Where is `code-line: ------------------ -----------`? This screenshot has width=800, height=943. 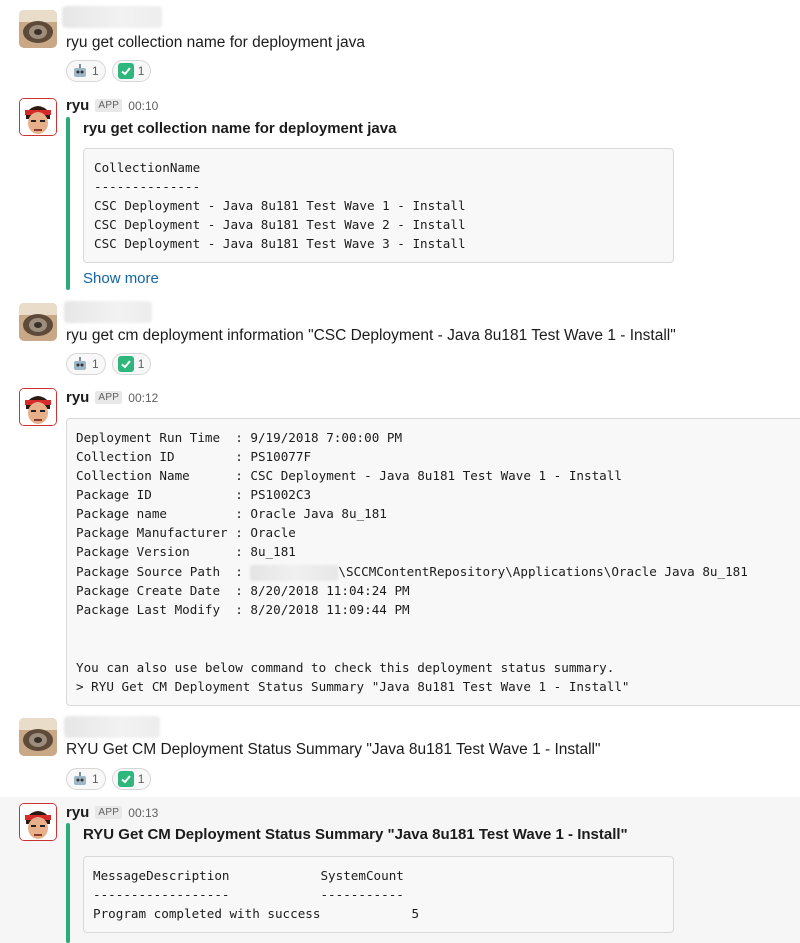
code-line: ------------------ ----------- is located at coordinates (248, 894).